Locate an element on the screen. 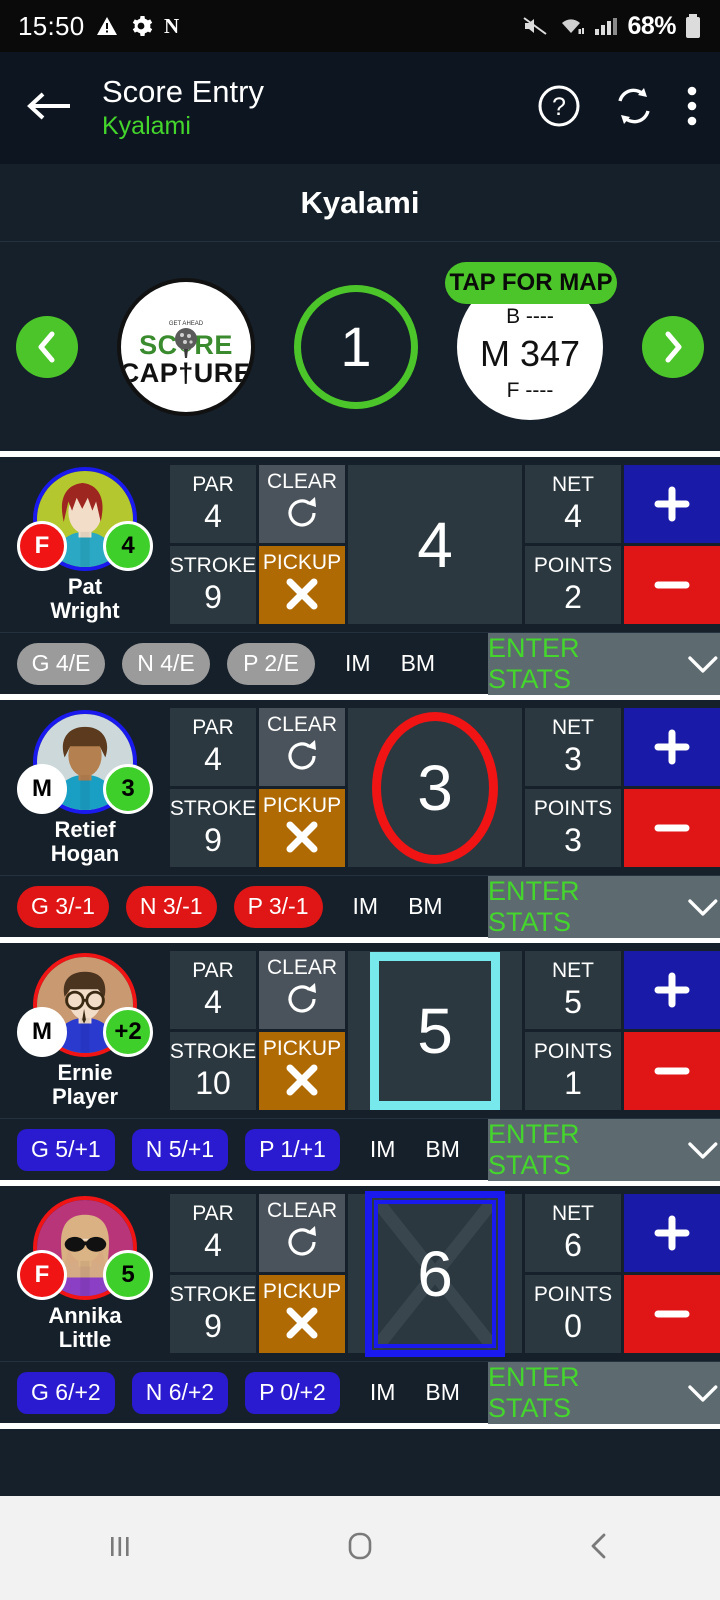 The image size is (720, 1600). tap-for-map-button: TAP FOR MAP is located at coordinates (531, 282).